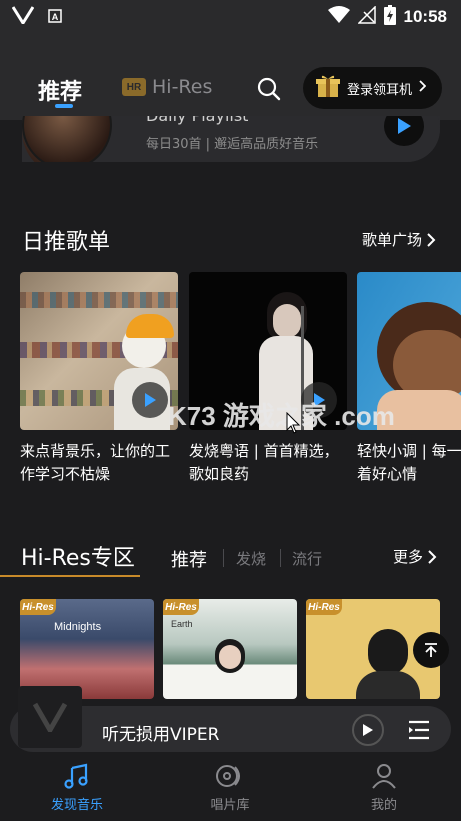  What do you see at coordinates (366, 16) in the screenshot?
I see `no-signal-icon` at bounding box center [366, 16].